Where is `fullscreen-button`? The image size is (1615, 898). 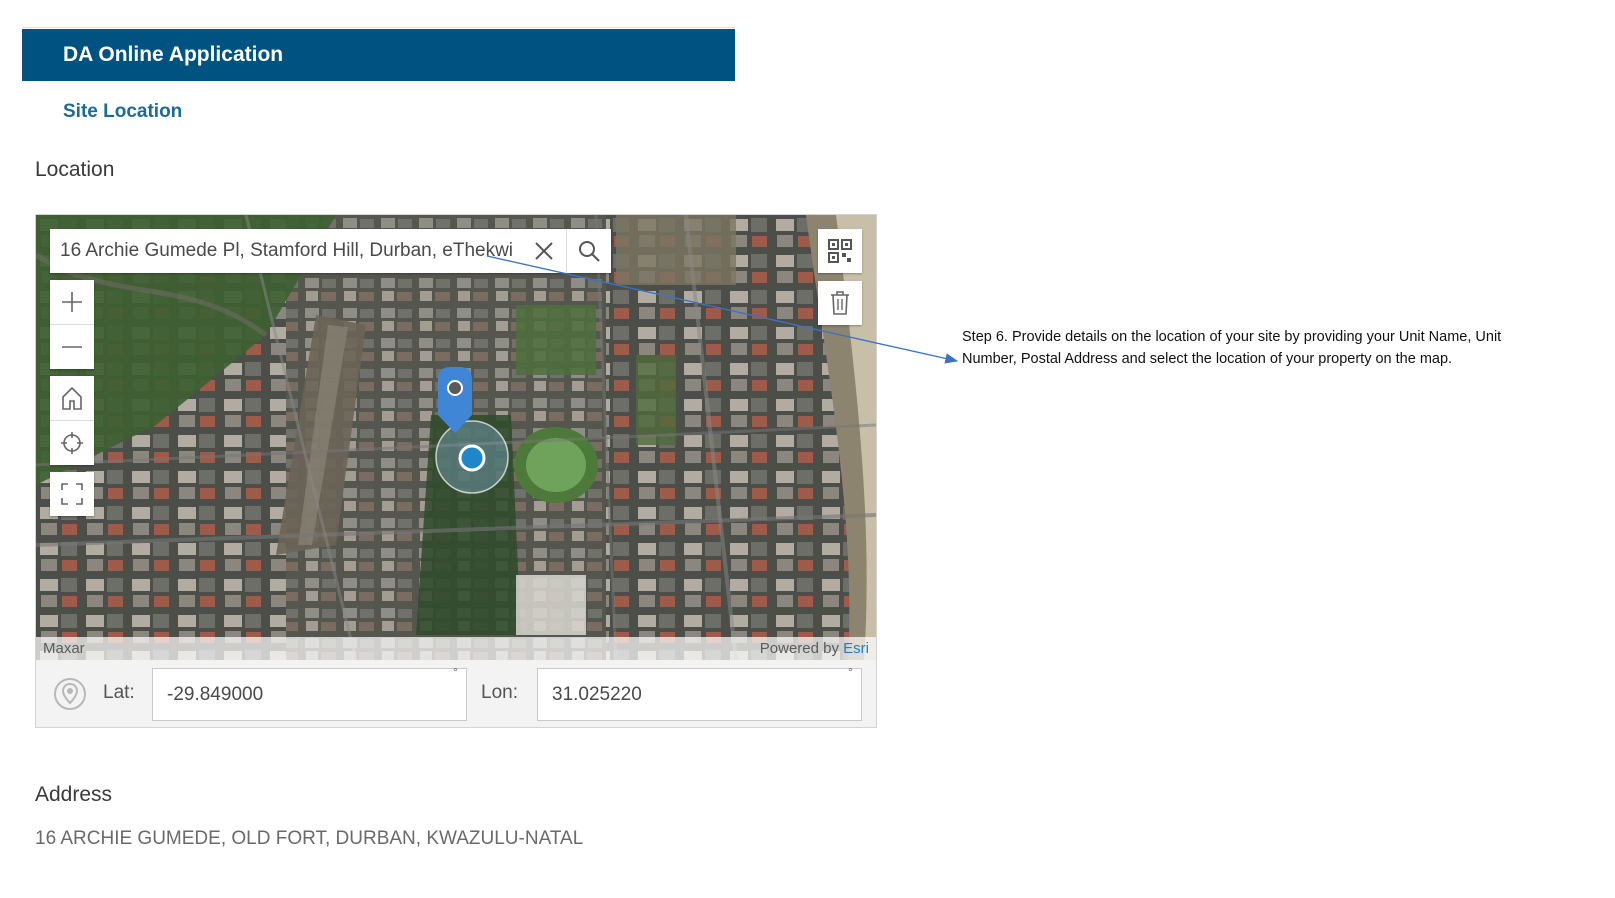
fullscreen-button is located at coordinates (72, 494).